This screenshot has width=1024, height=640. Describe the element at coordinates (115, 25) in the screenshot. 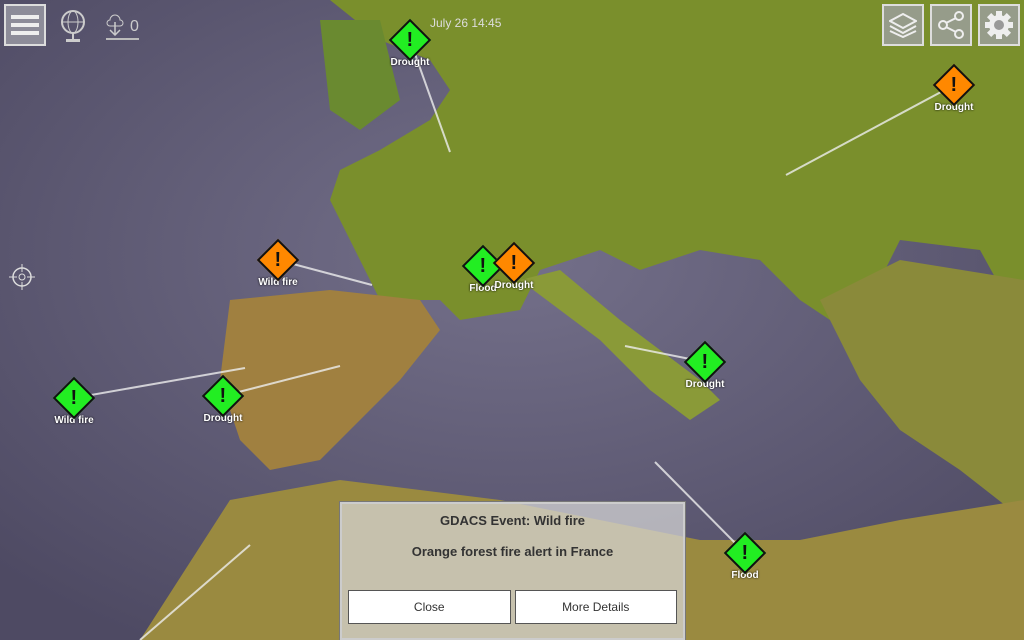

I see `cloud-download-icon` at that location.